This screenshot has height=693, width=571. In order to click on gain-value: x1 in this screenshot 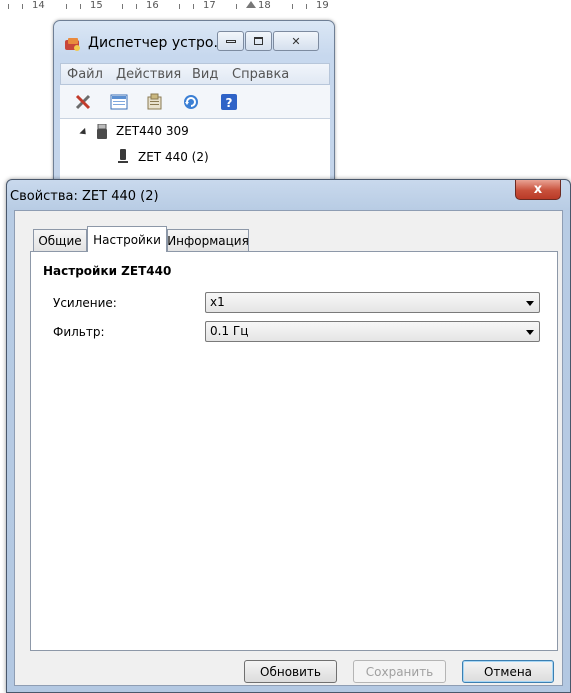, I will do `click(217, 302)`.